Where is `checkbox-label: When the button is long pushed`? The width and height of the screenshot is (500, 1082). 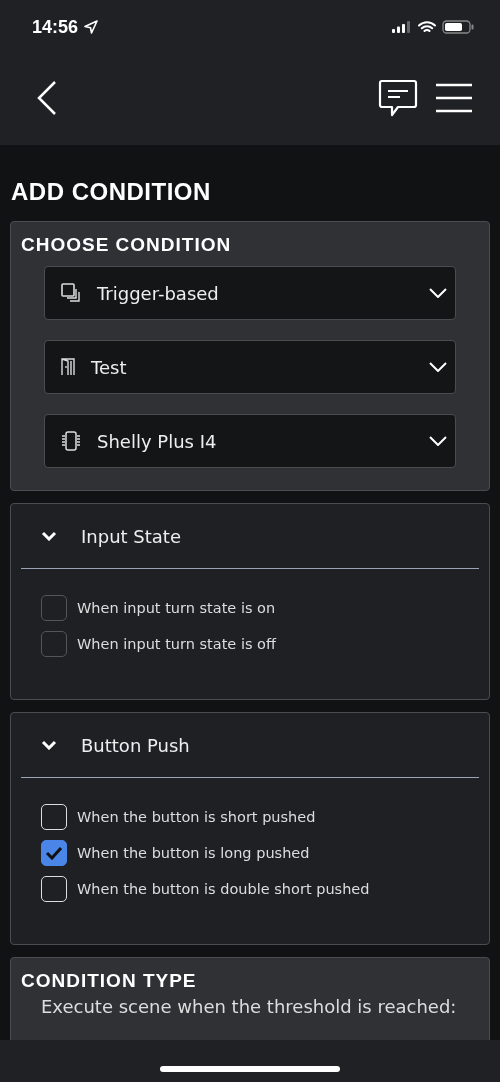
checkbox-label: When the button is long pushed is located at coordinates (193, 853).